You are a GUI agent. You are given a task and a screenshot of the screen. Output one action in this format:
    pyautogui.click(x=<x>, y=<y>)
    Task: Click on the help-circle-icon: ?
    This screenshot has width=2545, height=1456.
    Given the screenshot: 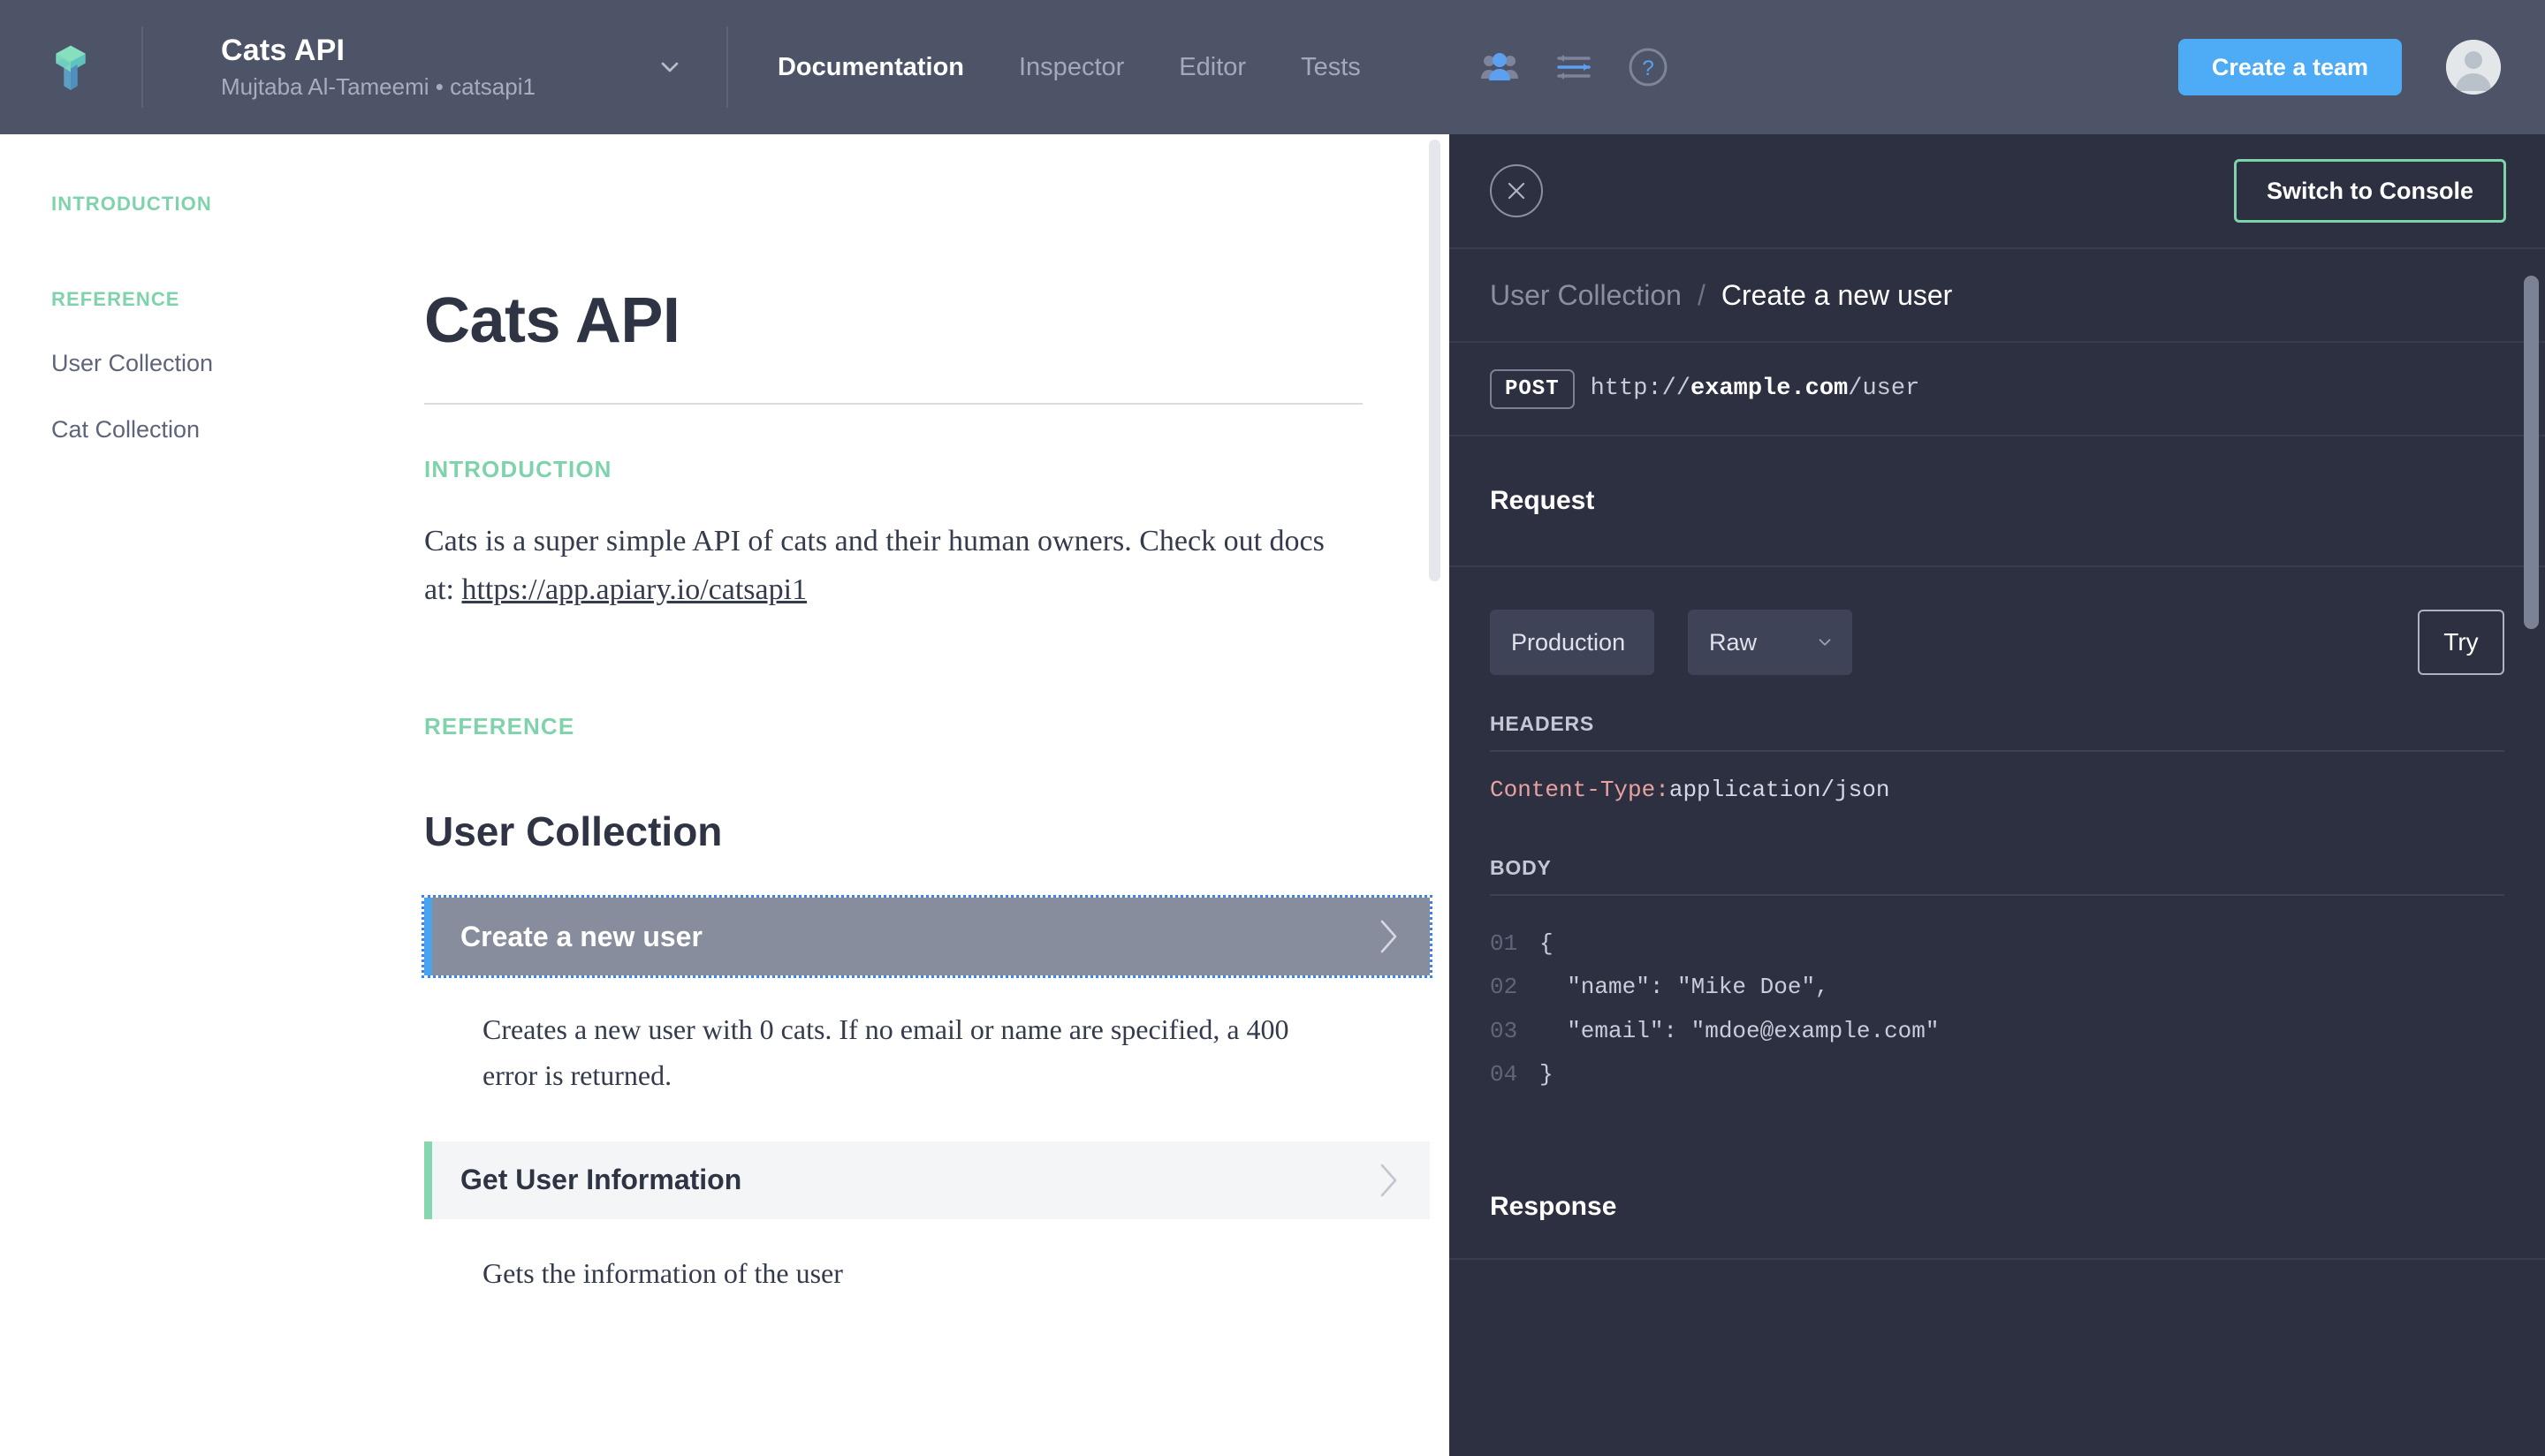 What is the action you would take?
    pyautogui.click(x=1648, y=68)
    